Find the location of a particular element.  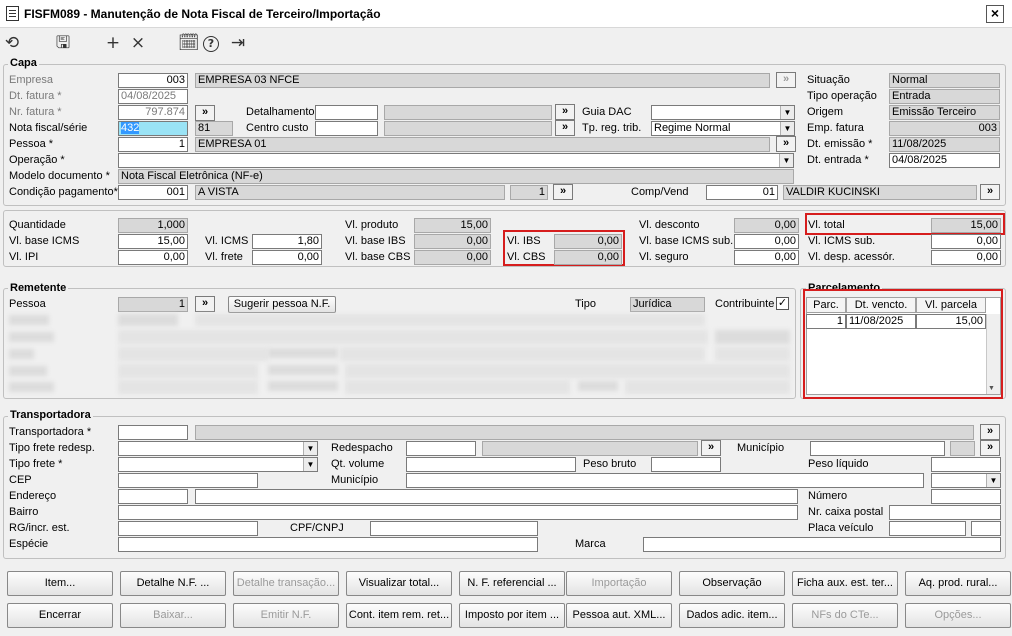

comp-vend-code: 01 is located at coordinates (742, 192).